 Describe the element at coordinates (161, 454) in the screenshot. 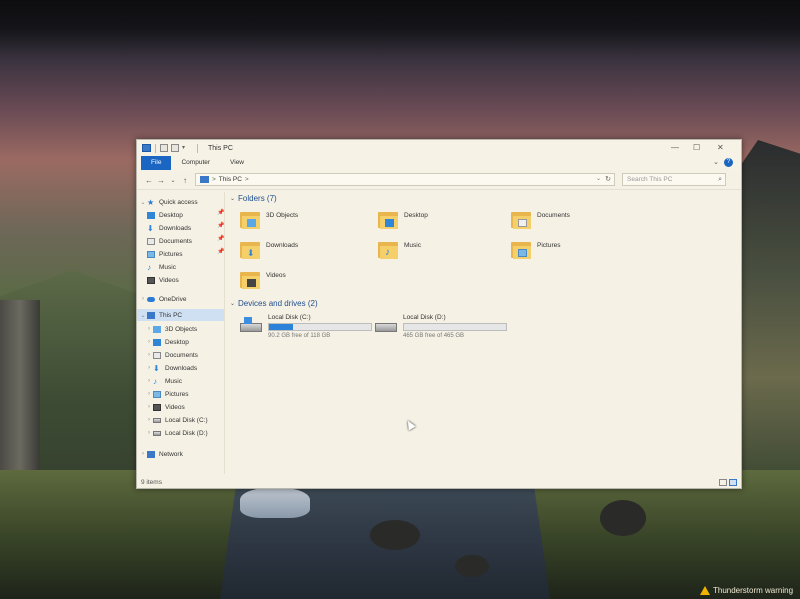

I see `sidebar-item-network: › Network` at that location.